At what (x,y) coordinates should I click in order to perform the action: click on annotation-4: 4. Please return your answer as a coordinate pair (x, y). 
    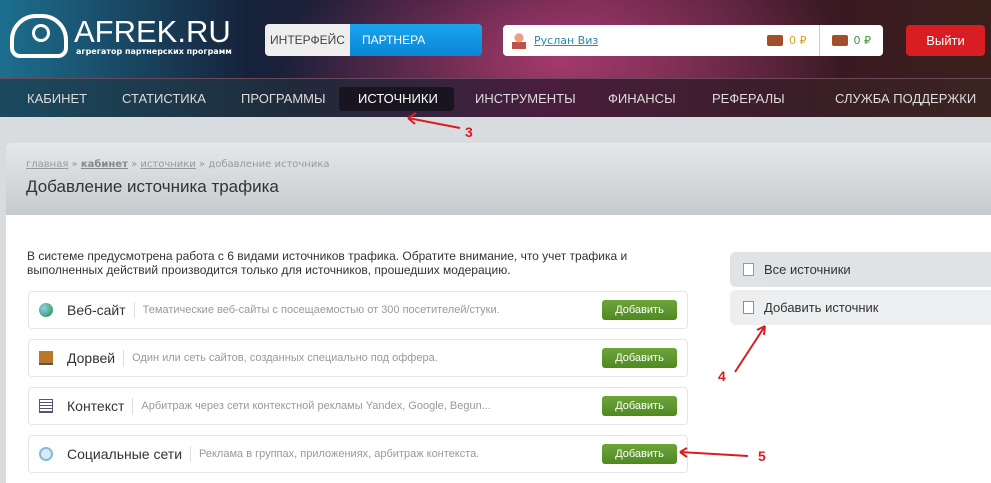
    Looking at the image, I should click on (722, 376).